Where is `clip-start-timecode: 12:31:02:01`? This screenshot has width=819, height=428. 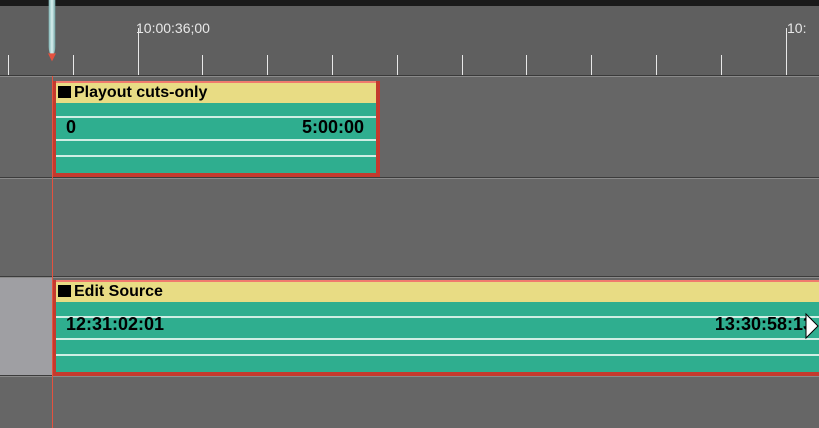
clip-start-timecode: 12:31:02:01 is located at coordinates (115, 324).